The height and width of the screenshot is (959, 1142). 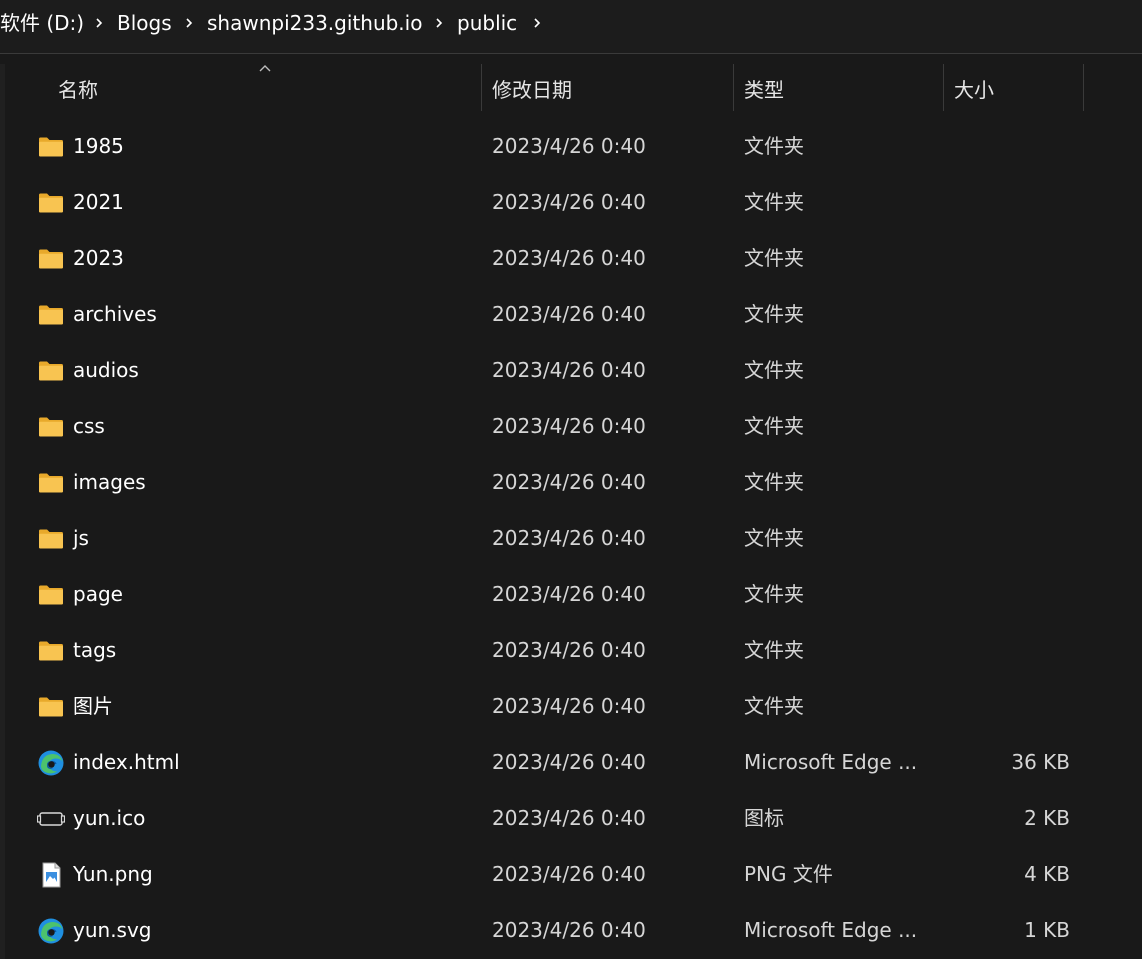 I want to click on file-name: archives, so click(x=115, y=314).